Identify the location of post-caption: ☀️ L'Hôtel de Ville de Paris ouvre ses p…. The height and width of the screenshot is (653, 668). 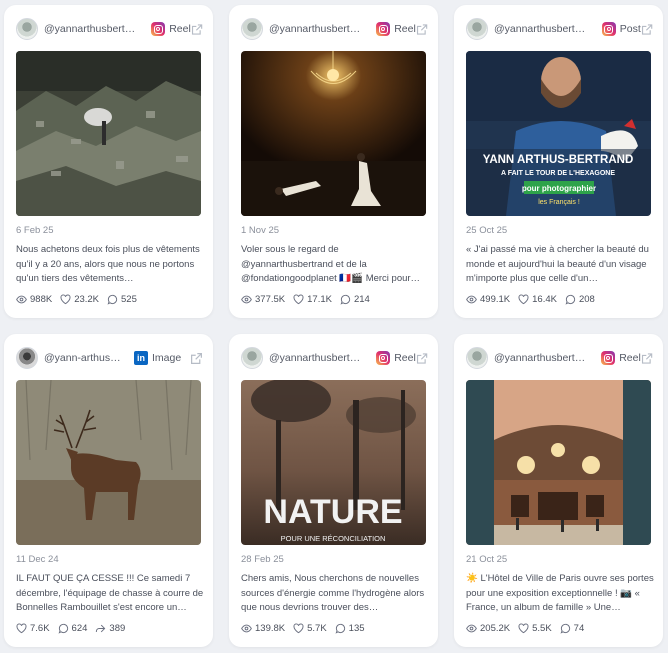
(560, 593).